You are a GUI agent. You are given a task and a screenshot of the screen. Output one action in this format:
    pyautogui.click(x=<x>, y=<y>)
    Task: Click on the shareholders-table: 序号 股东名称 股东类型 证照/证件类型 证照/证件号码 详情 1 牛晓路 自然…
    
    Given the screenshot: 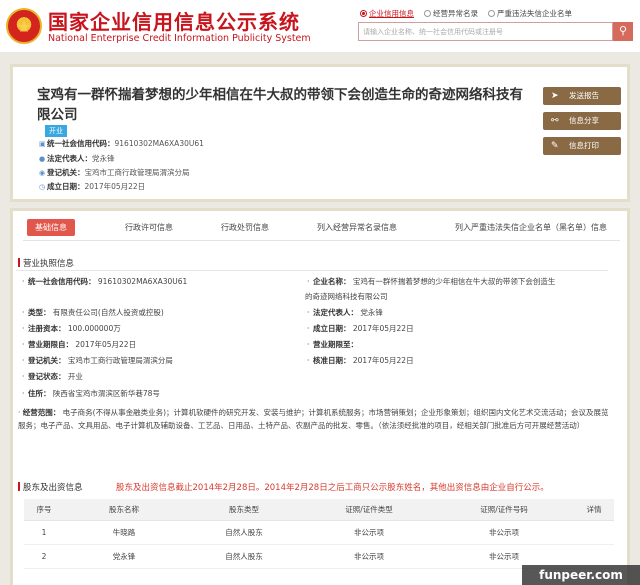 What is the action you would take?
    pyautogui.click(x=319, y=534)
    